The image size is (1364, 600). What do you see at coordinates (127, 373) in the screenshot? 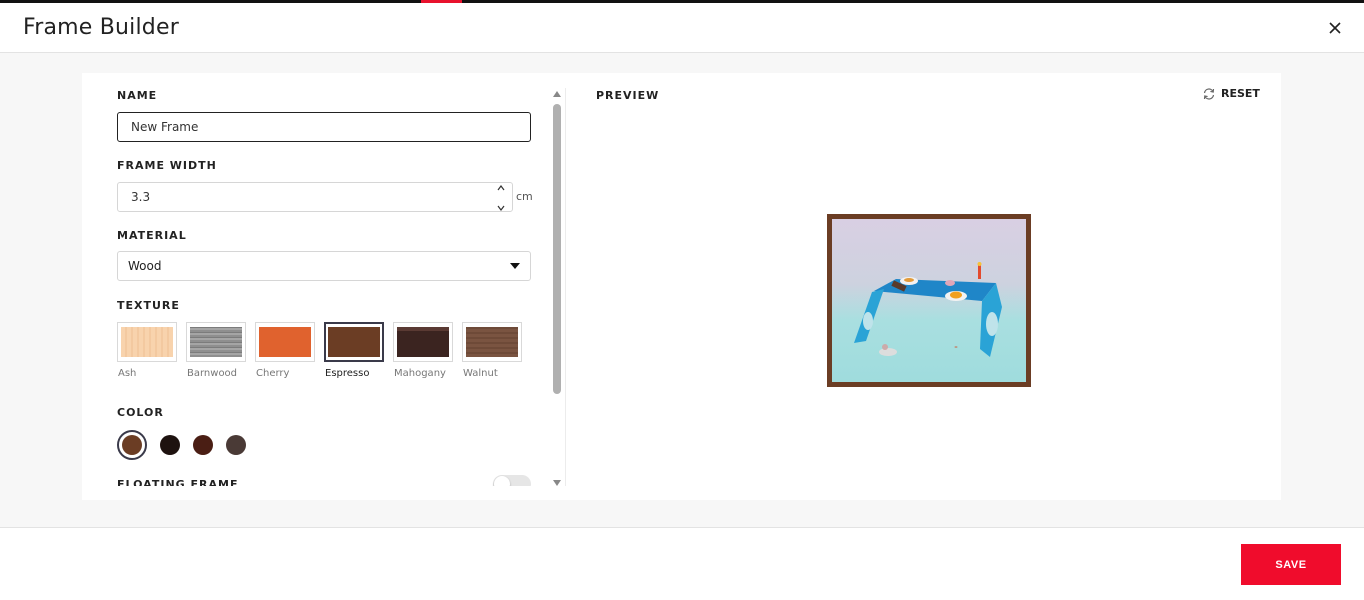
I see `texture-label-ash: Ash` at bounding box center [127, 373].